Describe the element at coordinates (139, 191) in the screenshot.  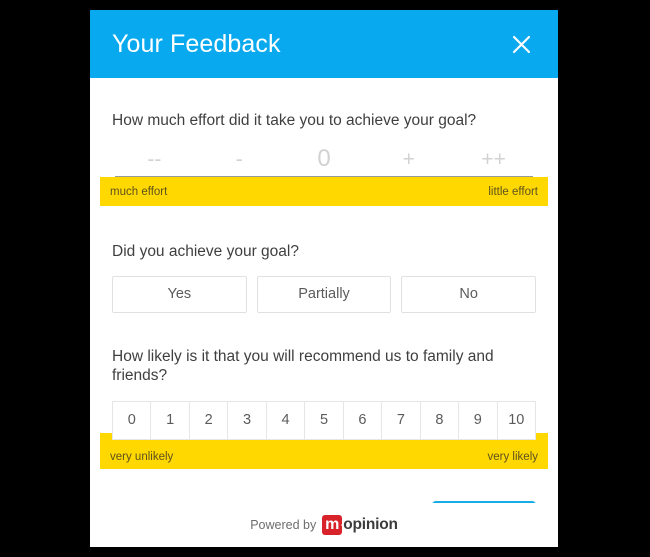
I see `effort-legend-left: much effort` at that location.